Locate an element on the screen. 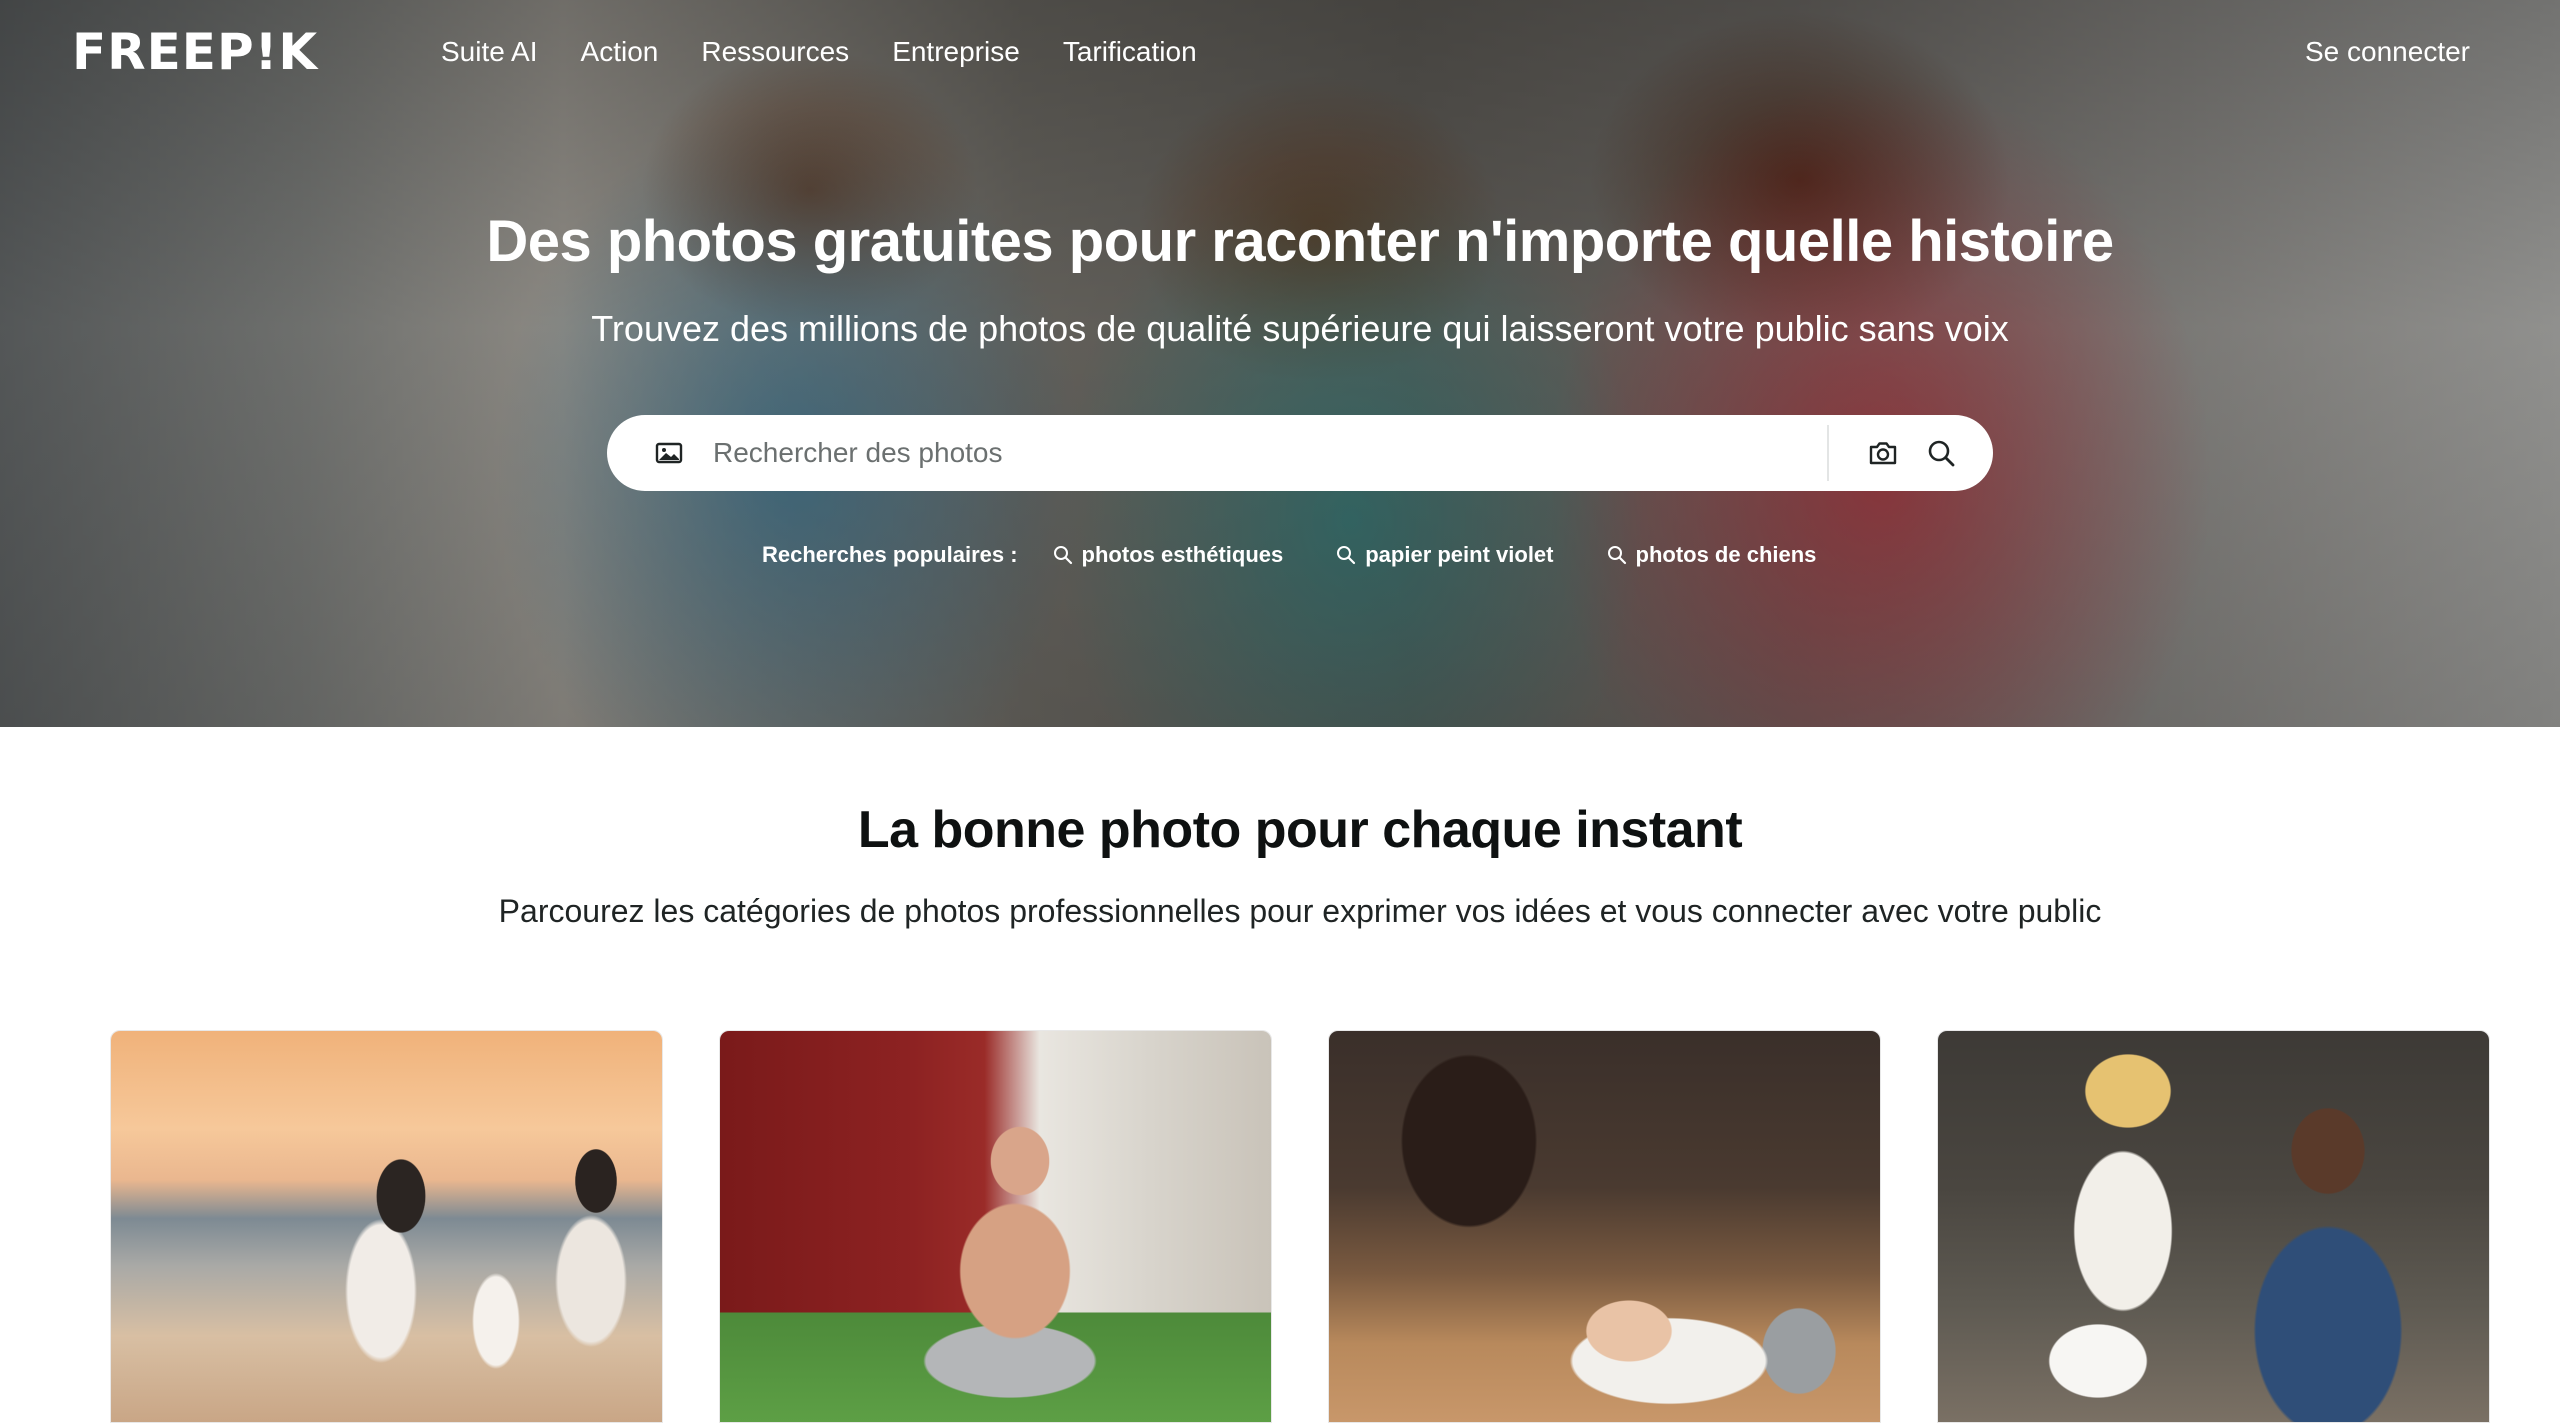 This screenshot has height=1423, width=2560. nav-item-tarification: Tarification is located at coordinates (1130, 52).